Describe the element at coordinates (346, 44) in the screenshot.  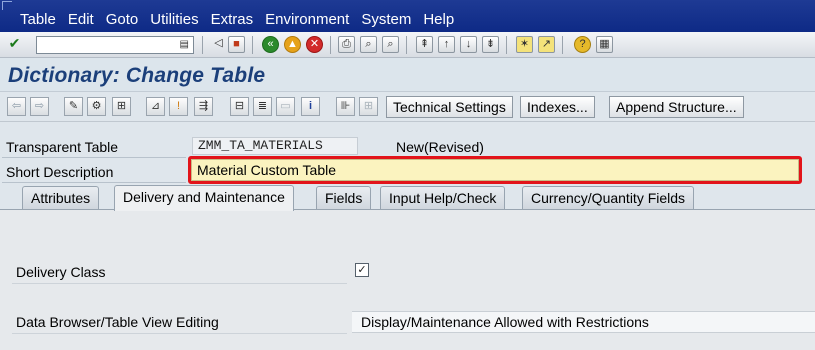
I see `print-icon: ⎙` at that location.